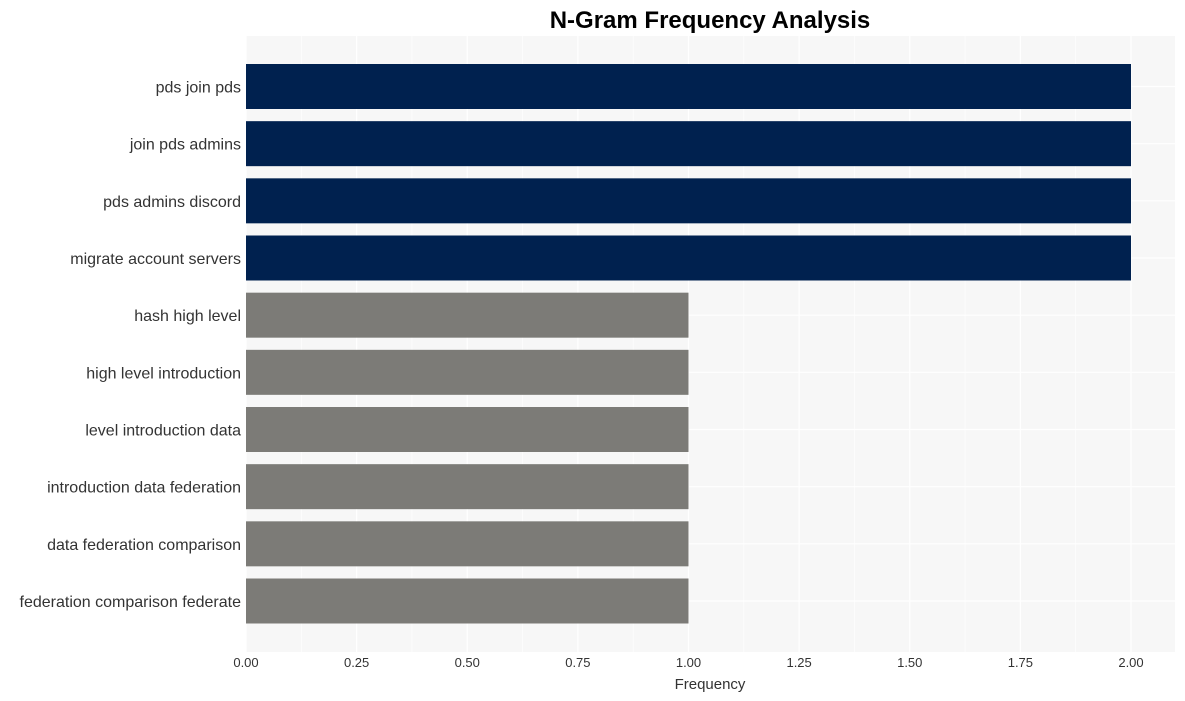 The image size is (1185, 701). What do you see at coordinates (710, 684) in the screenshot?
I see `x-axis-title: Frequency` at bounding box center [710, 684].